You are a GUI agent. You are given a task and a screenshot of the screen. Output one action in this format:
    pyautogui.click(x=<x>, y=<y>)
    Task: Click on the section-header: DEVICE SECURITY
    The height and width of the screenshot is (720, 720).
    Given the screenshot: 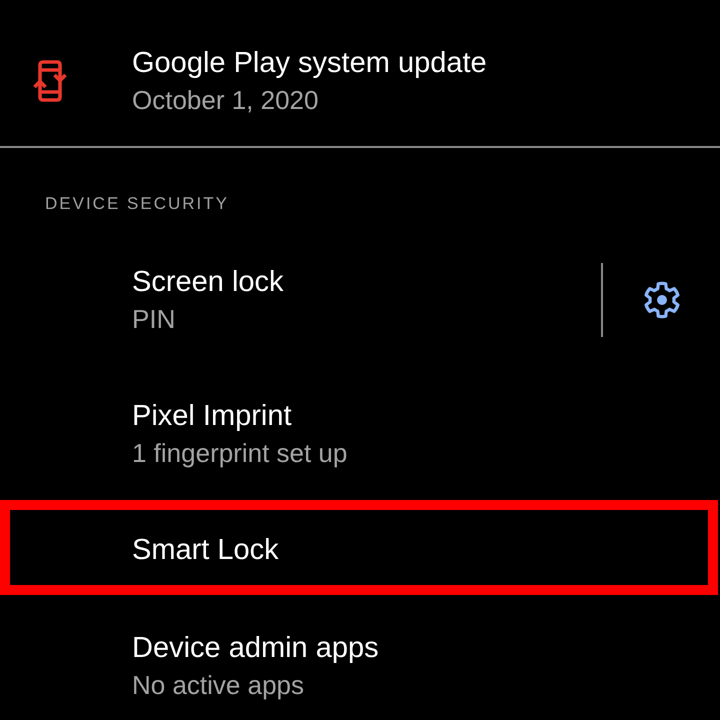 What is the action you would take?
    pyautogui.click(x=137, y=204)
    